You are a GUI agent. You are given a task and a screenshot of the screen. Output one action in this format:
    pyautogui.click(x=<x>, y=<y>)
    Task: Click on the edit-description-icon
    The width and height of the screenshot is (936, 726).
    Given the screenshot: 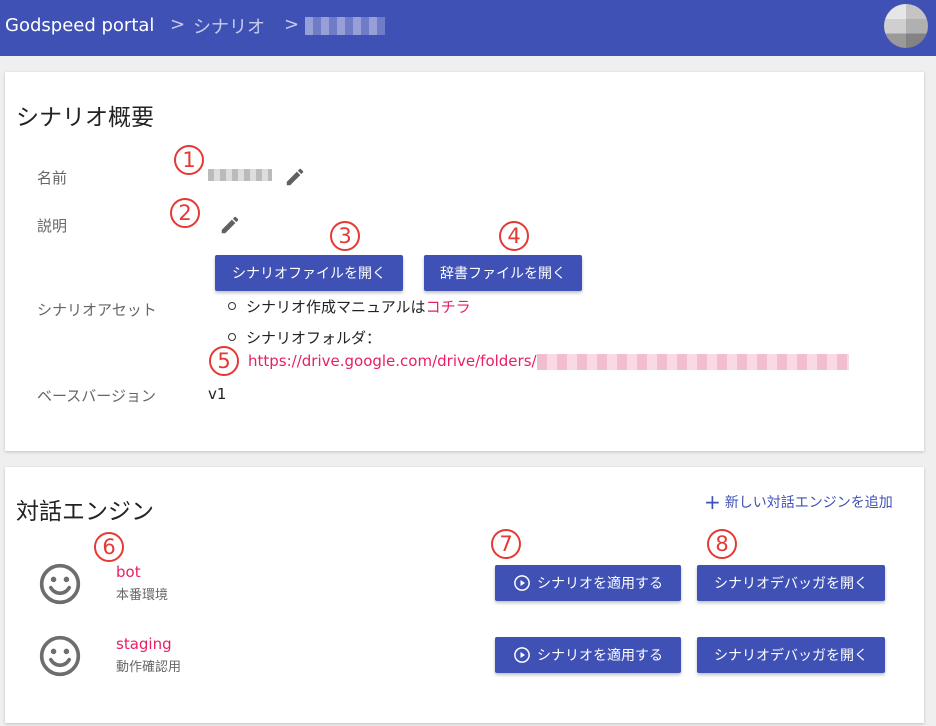 What is the action you would take?
    pyautogui.click(x=230, y=225)
    